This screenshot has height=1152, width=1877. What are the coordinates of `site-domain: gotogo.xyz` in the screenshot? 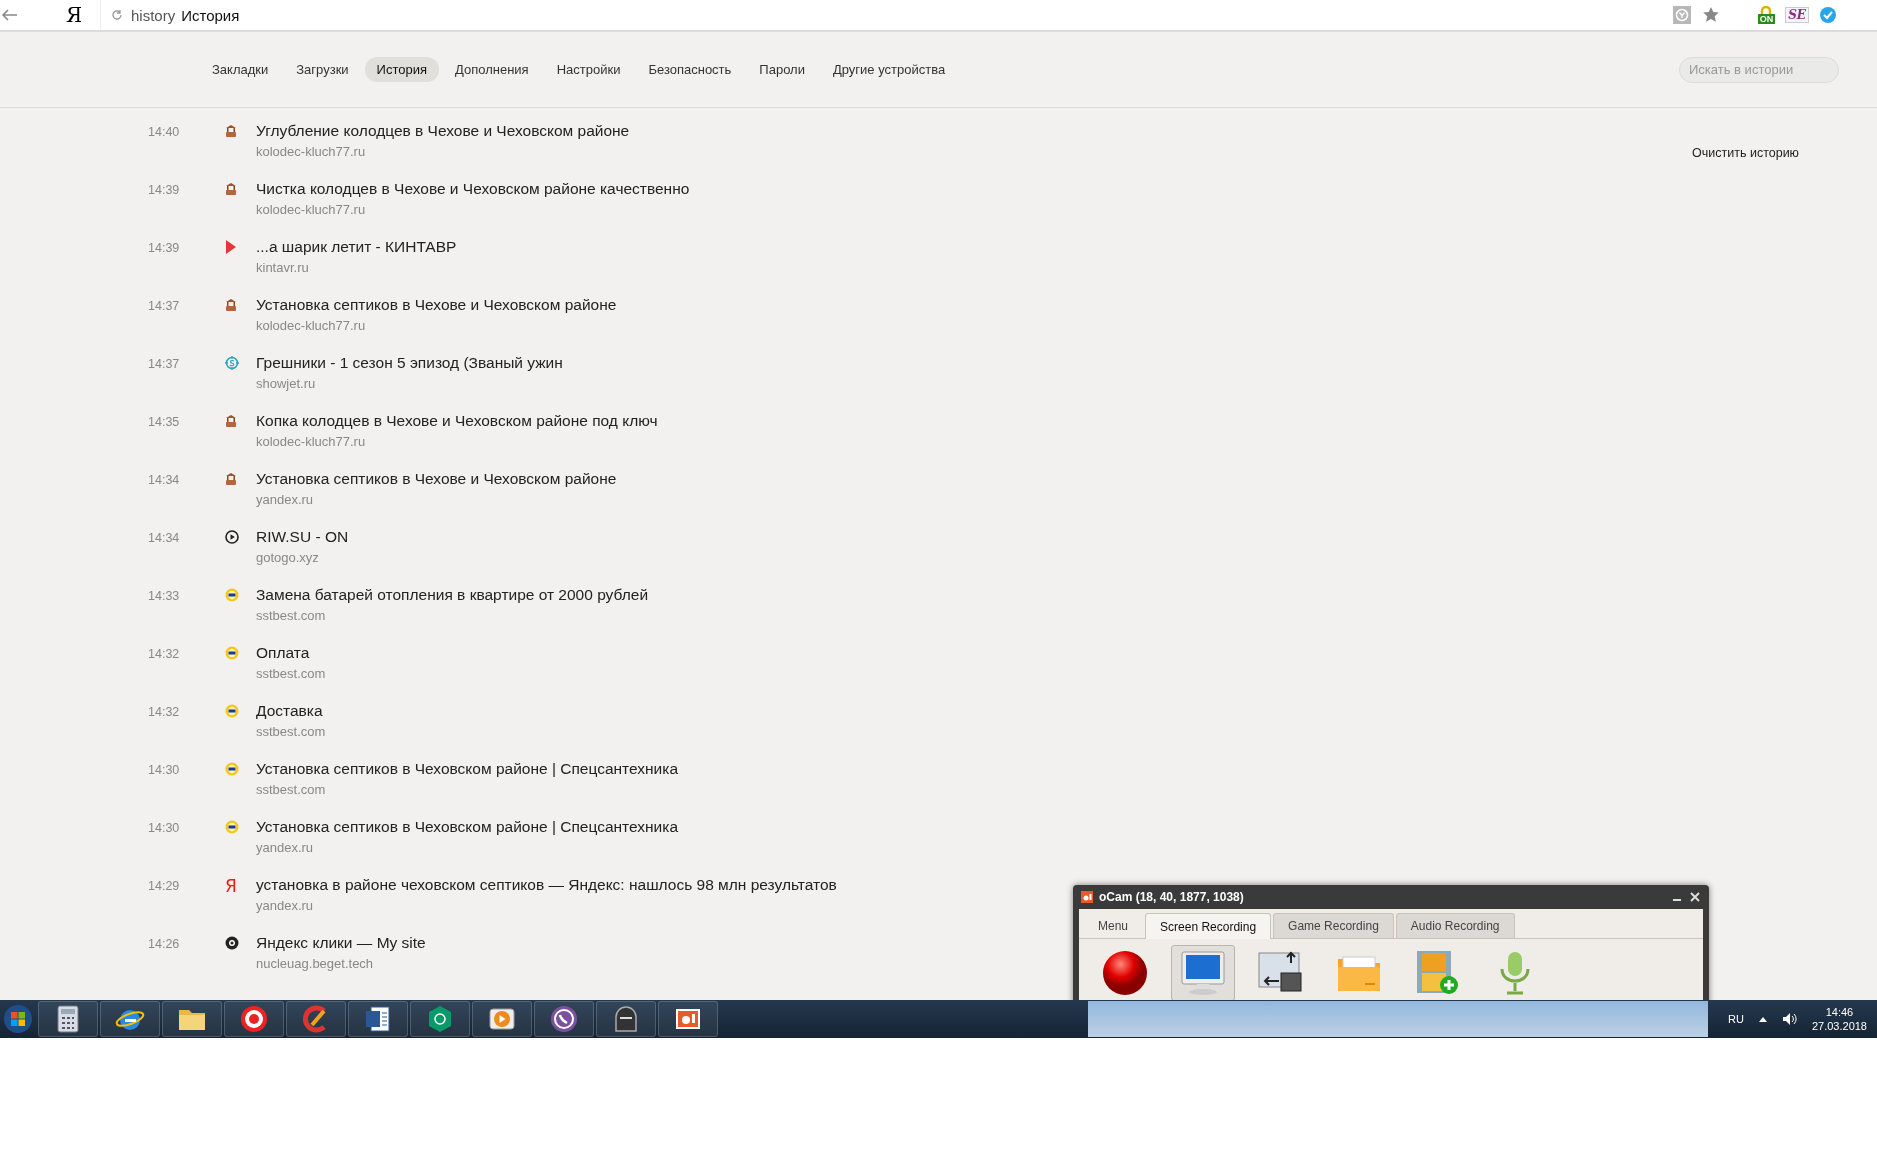 It's located at (287, 557).